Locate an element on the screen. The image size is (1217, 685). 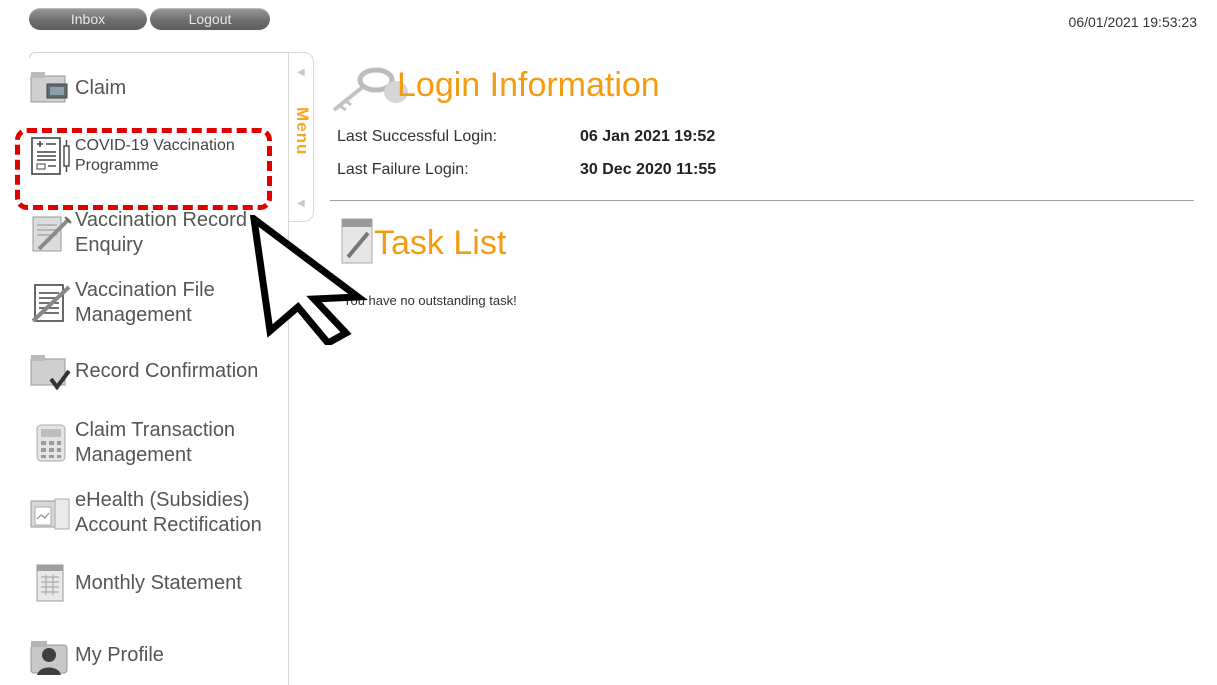
highlight-box is located at coordinates (143, 169).